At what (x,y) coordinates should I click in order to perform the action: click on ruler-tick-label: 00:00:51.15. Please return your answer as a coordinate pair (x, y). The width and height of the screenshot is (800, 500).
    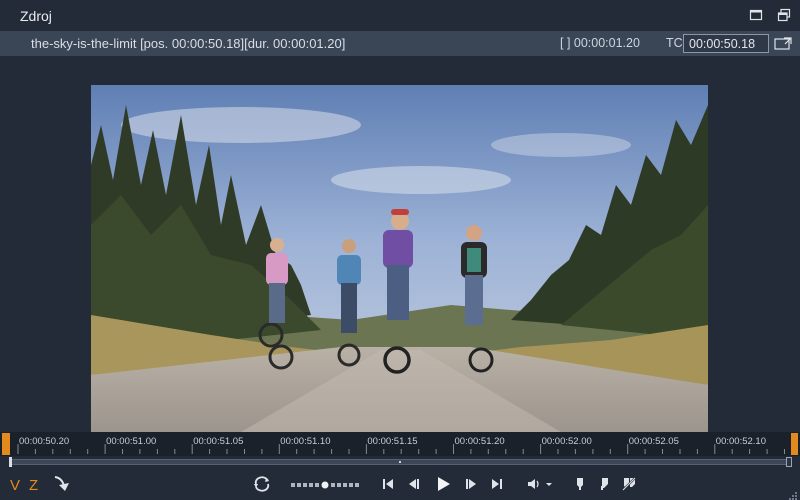
    Looking at the image, I should click on (392, 441).